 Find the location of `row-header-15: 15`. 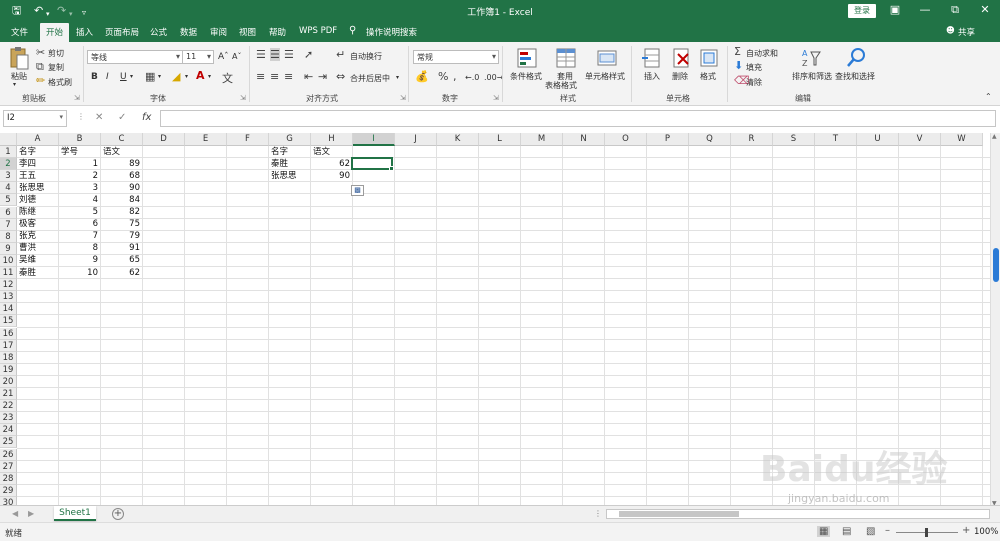

row-header-15: 15 is located at coordinates (8, 321).